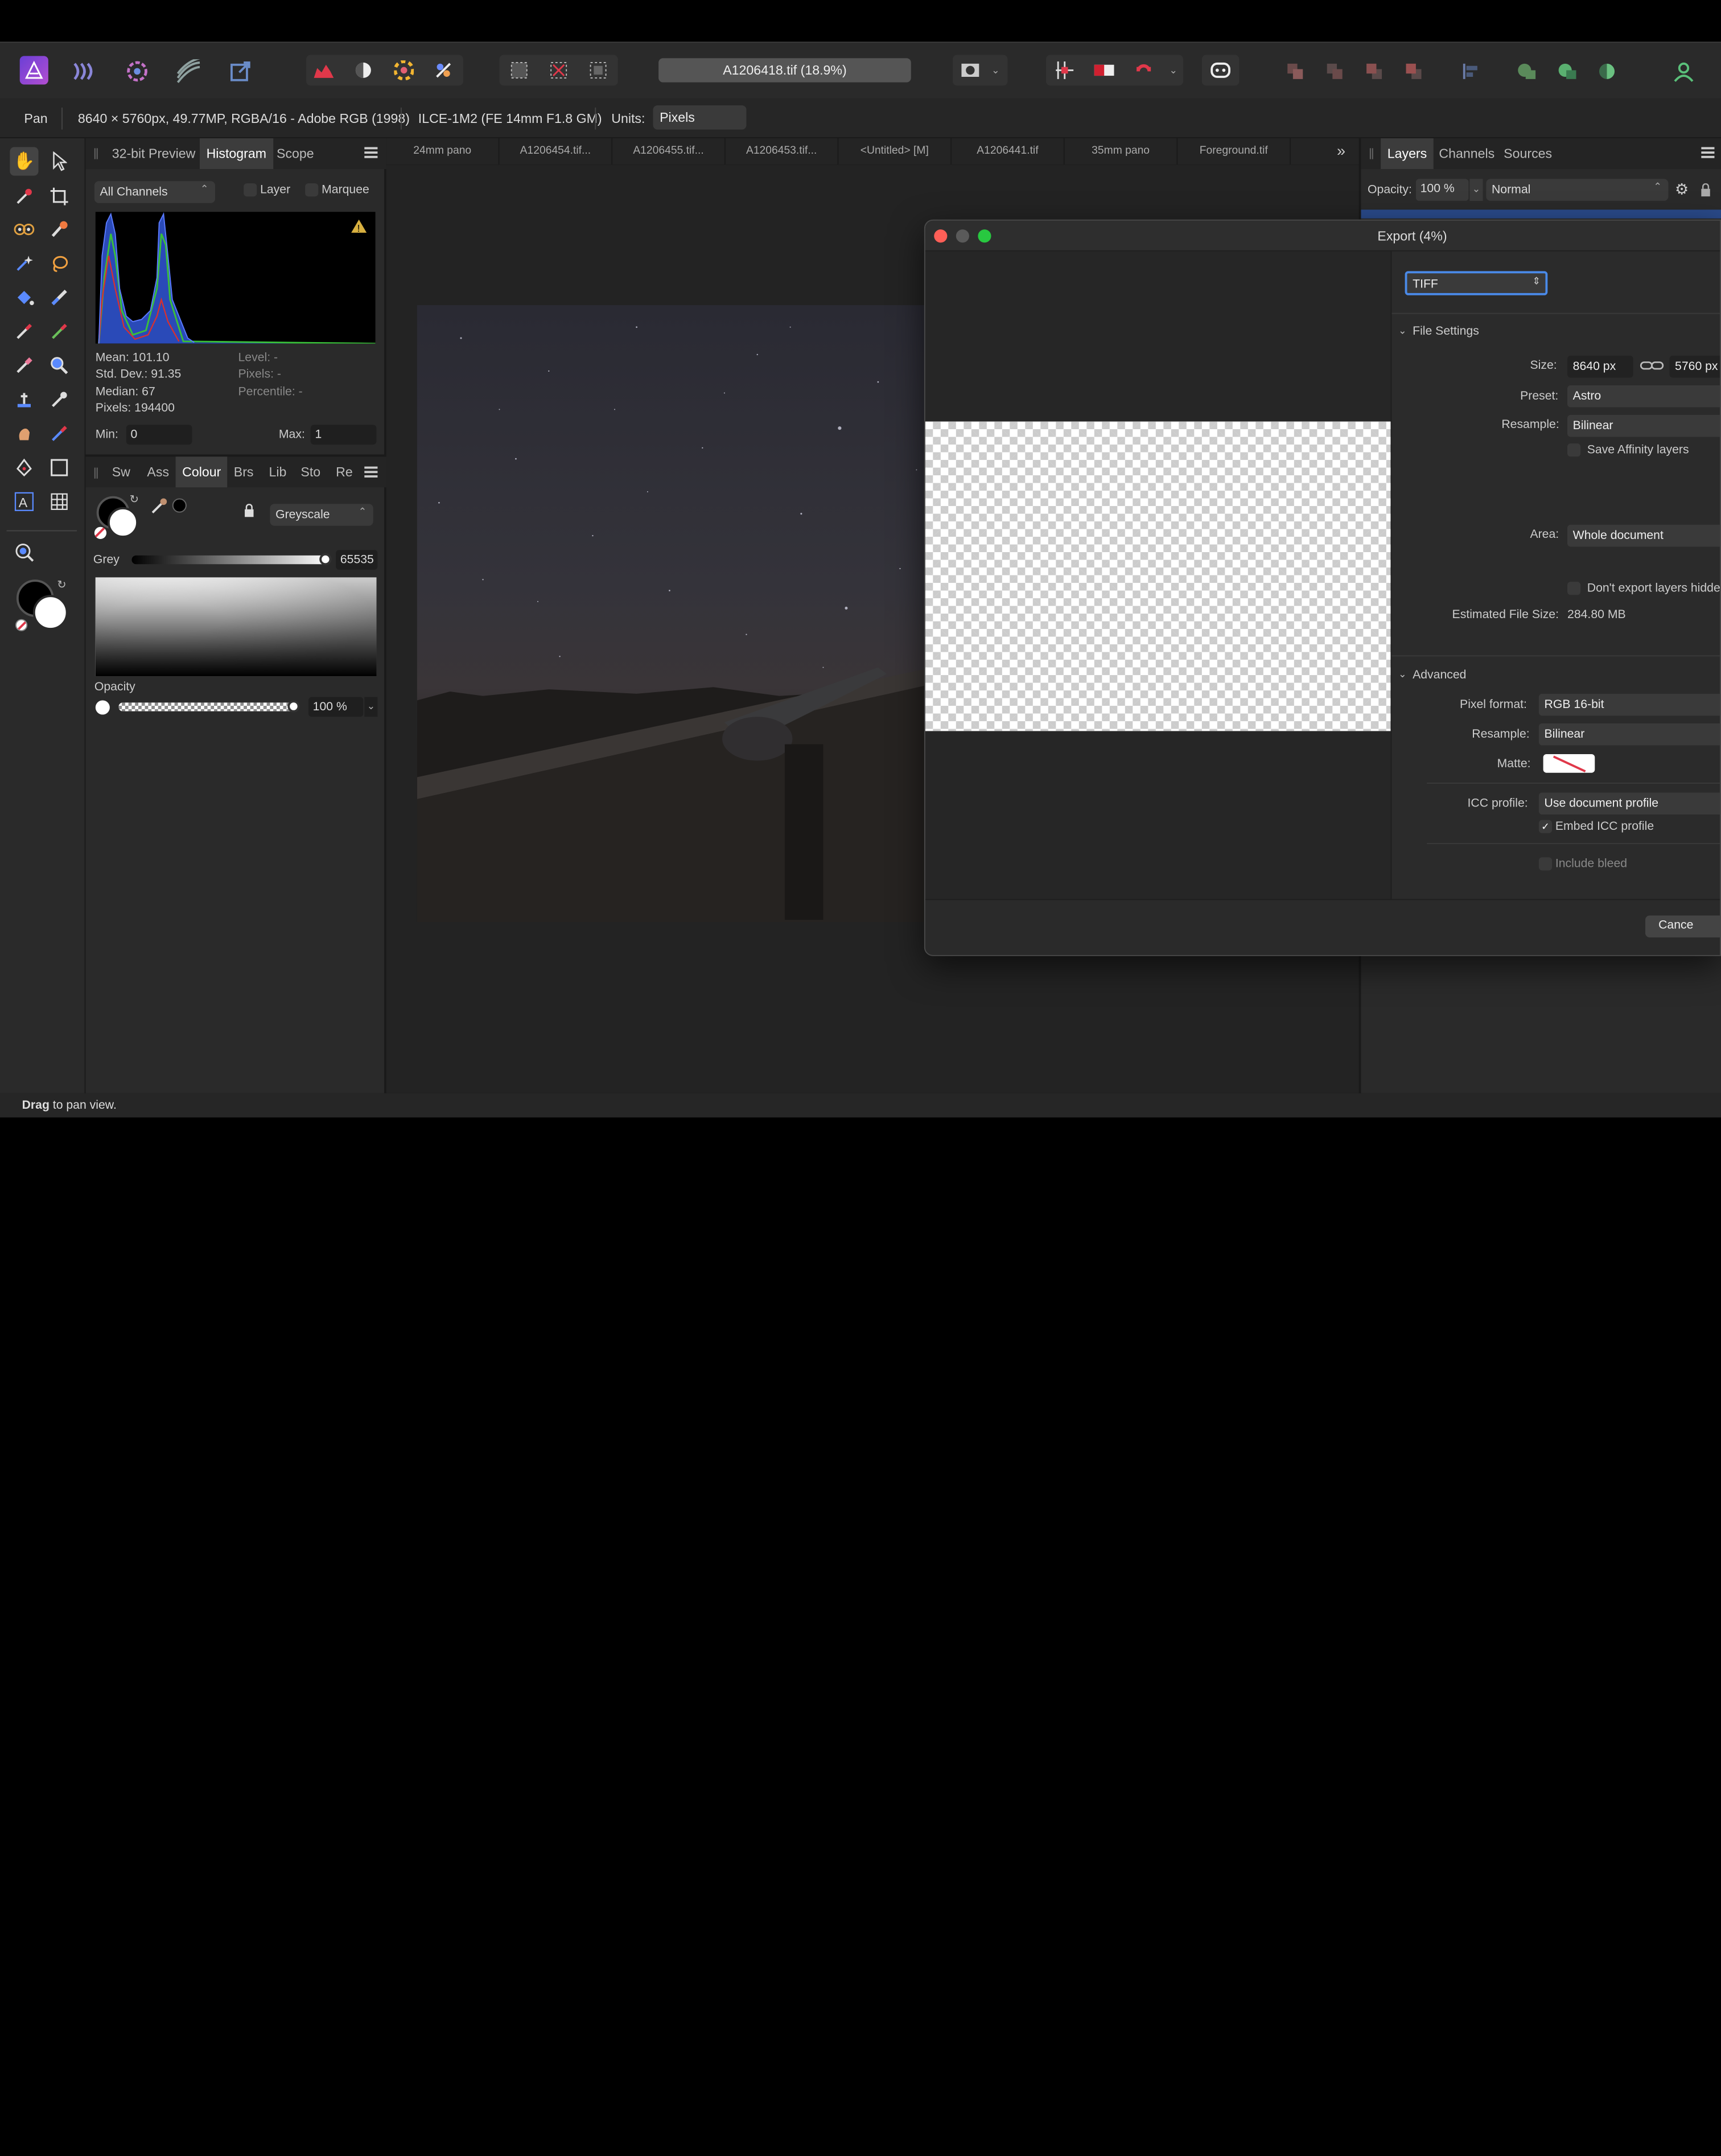  Describe the element at coordinates (230, 560) in the screenshot. I see `grey-slider` at that location.